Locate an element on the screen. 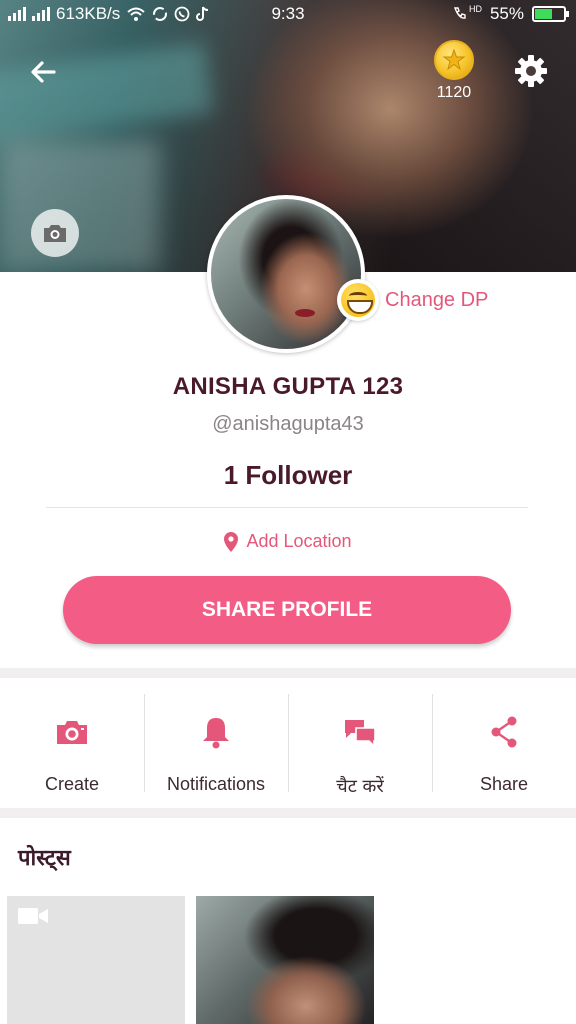  create-button: Create is located at coordinates (72, 743).